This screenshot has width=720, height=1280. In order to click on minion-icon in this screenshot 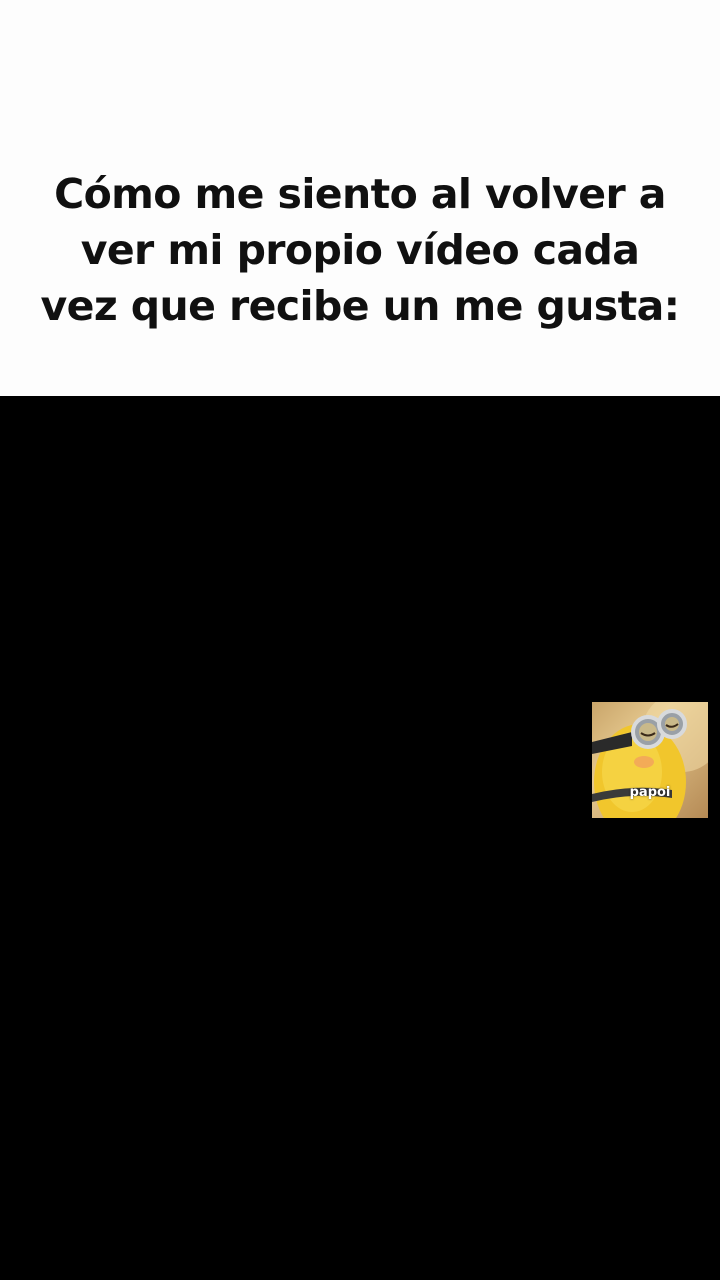, I will do `click(650, 760)`.